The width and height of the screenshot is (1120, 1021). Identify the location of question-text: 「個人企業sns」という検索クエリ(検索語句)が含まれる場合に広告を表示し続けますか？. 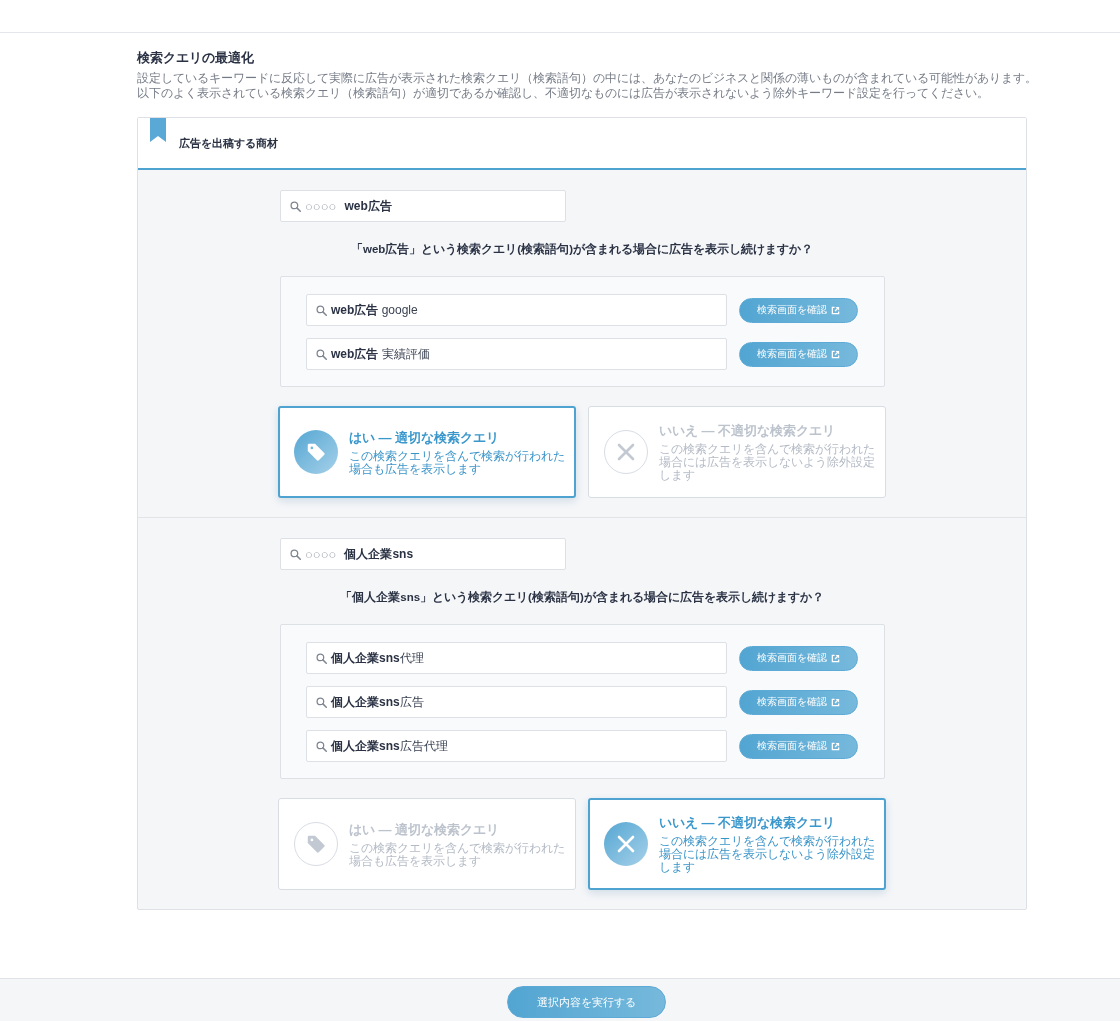
(582, 597).